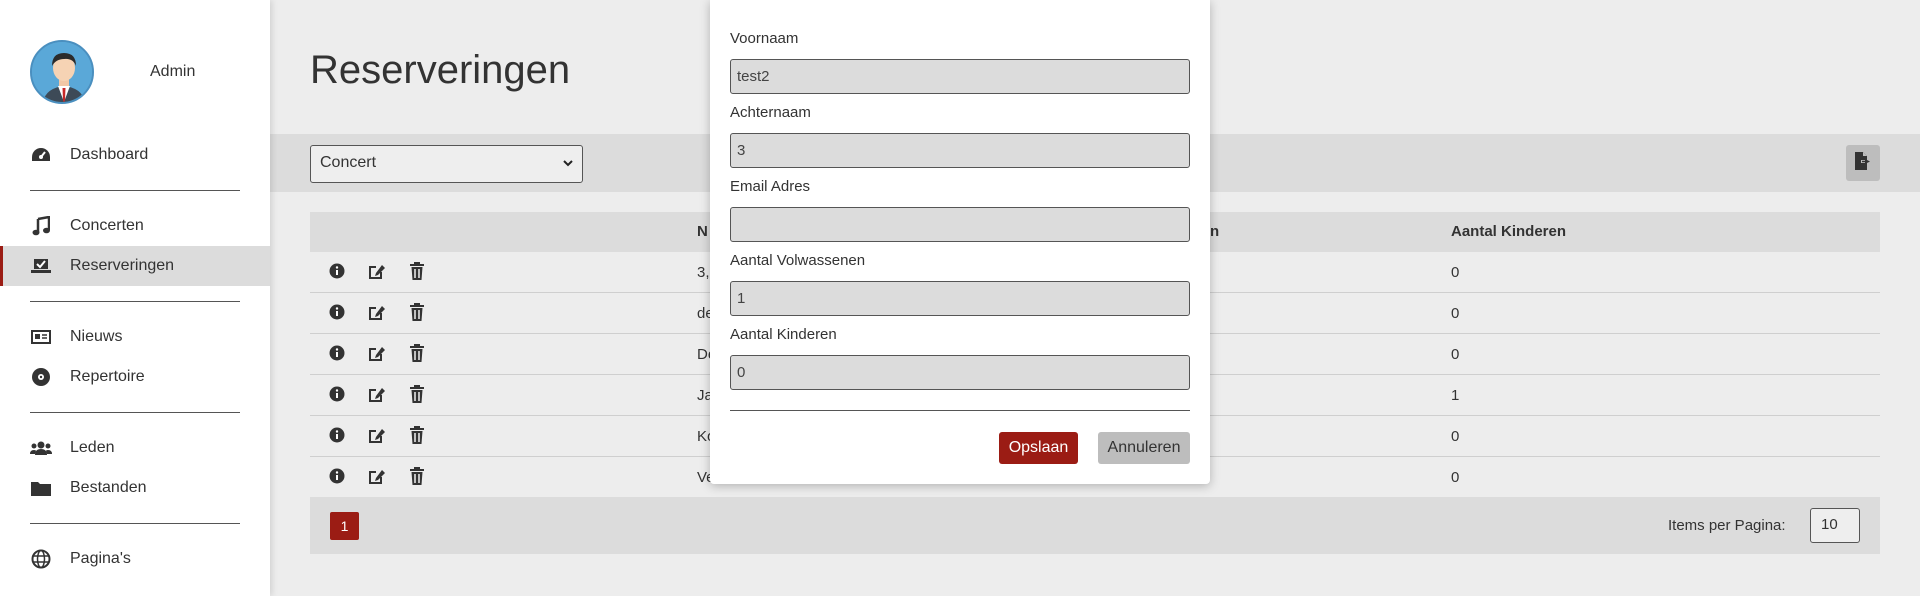 This screenshot has height=596, width=1920. I want to click on sidebar-item-label: Leden, so click(92, 447).